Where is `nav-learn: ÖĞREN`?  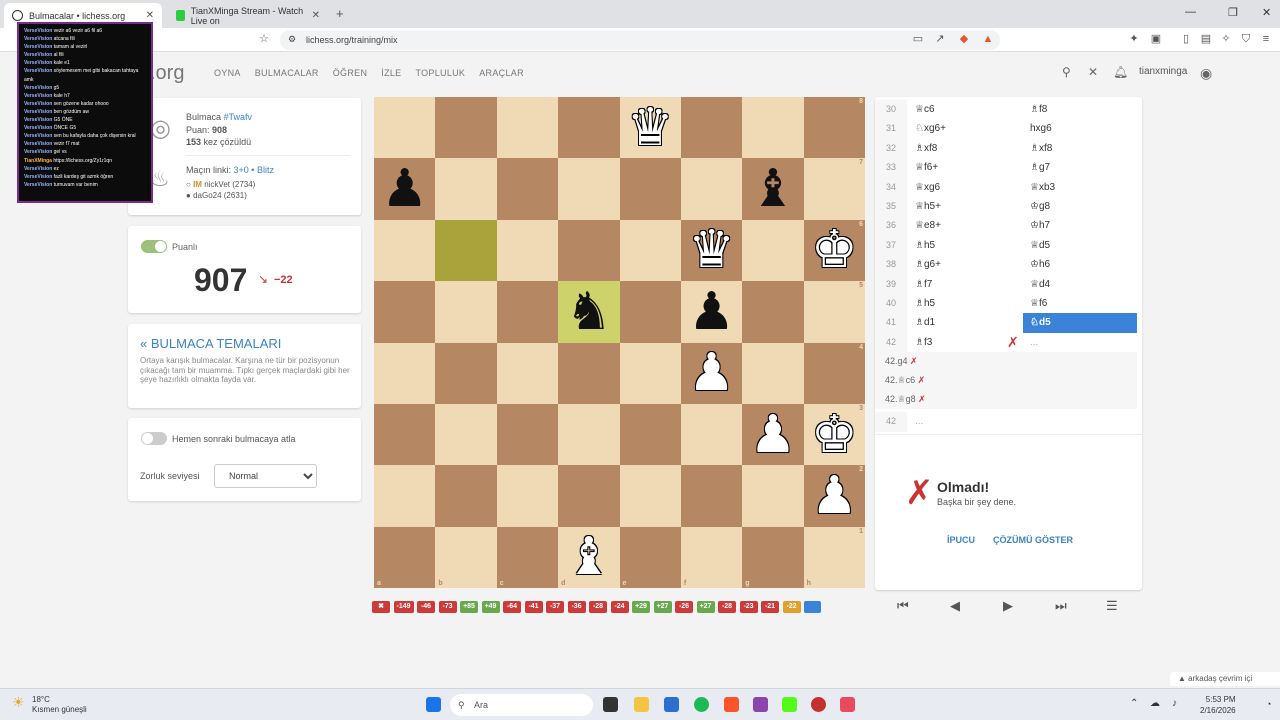
nav-learn: ÖĞREN is located at coordinates (350, 73).